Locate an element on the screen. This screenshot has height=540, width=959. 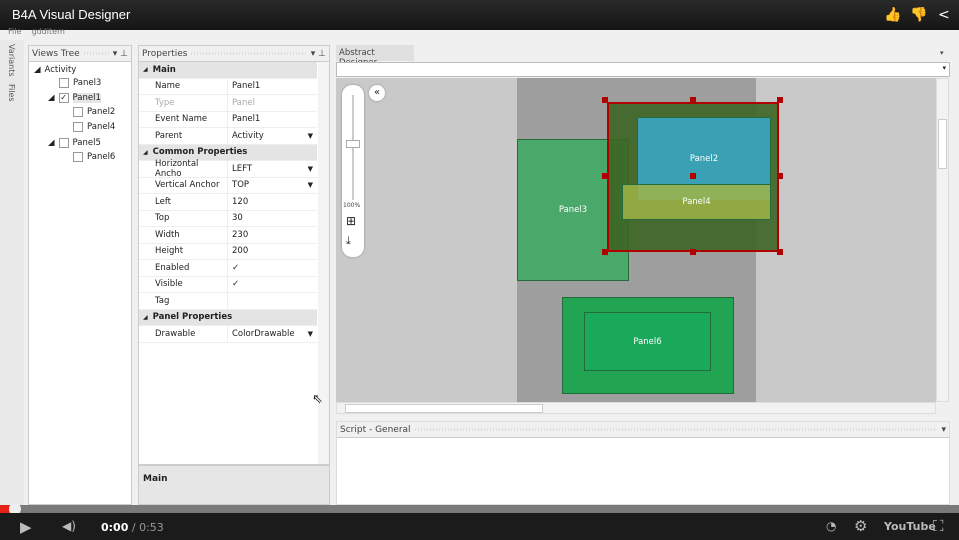
tab-abstract-designer: Abstract Designer is located at coordinates (375, 56).